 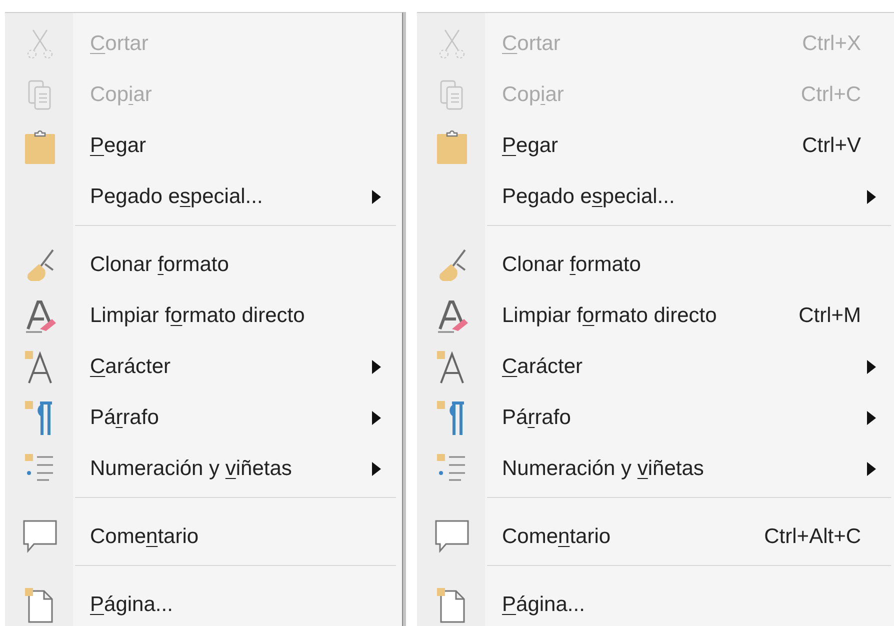 I want to click on menu-item: Pegar, so click(x=203, y=145).